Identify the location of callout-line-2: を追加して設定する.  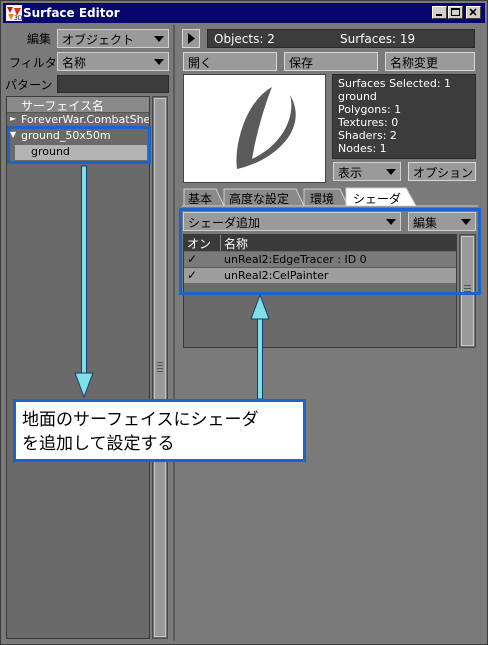
(98, 444).